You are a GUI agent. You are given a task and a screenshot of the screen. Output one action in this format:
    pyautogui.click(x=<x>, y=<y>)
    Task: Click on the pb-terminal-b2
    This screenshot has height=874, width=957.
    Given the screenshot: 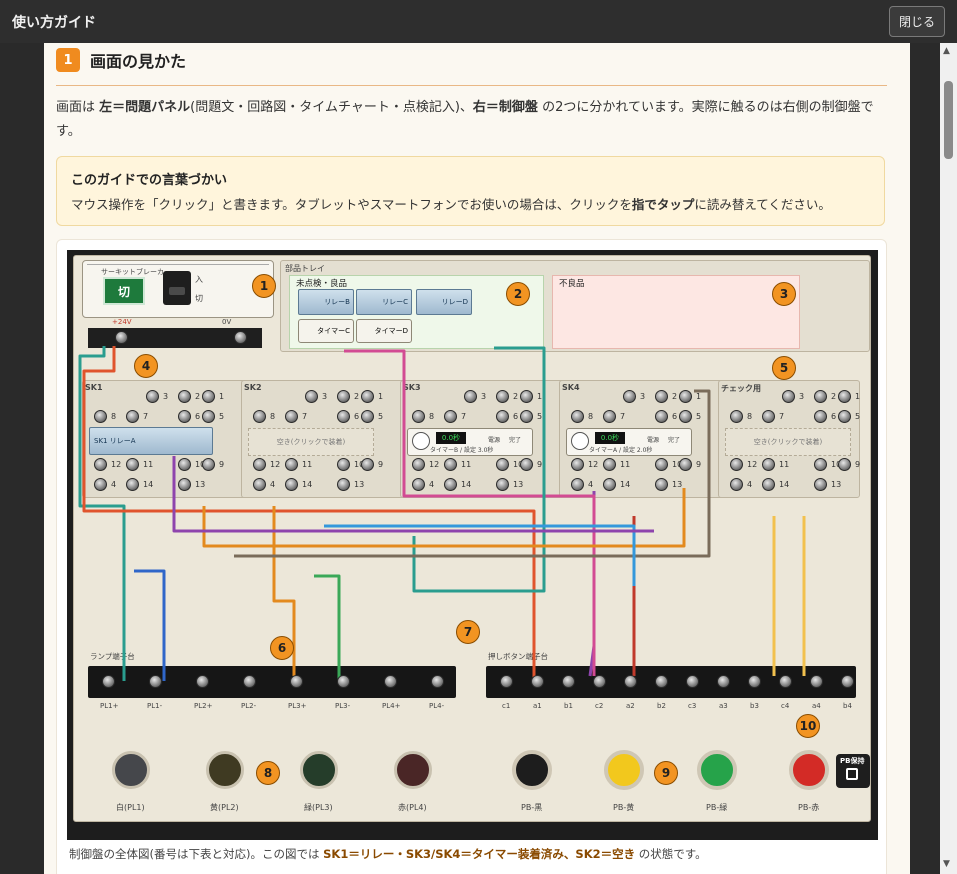 What is the action you would take?
    pyautogui.click(x=661, y=681)
    